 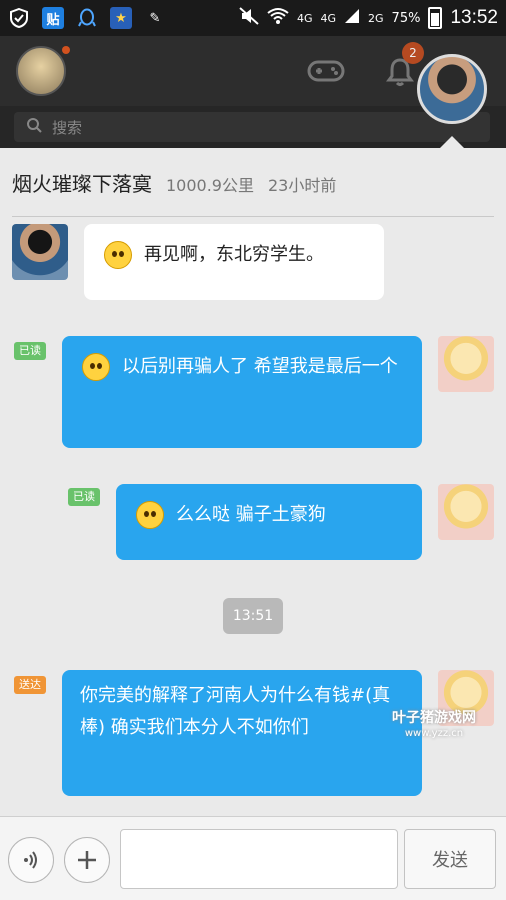 I want to click on contact-name: 烟火璀璨下落寞, so click(x=82, y=182).